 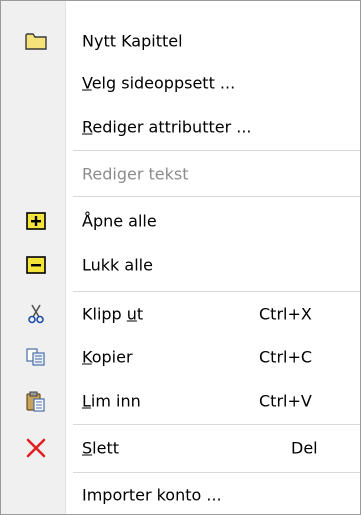 What do you see at coordinates (36, 221) in the screenshot?
I see `expand-plus-icon` at bounding box center [36, 221].